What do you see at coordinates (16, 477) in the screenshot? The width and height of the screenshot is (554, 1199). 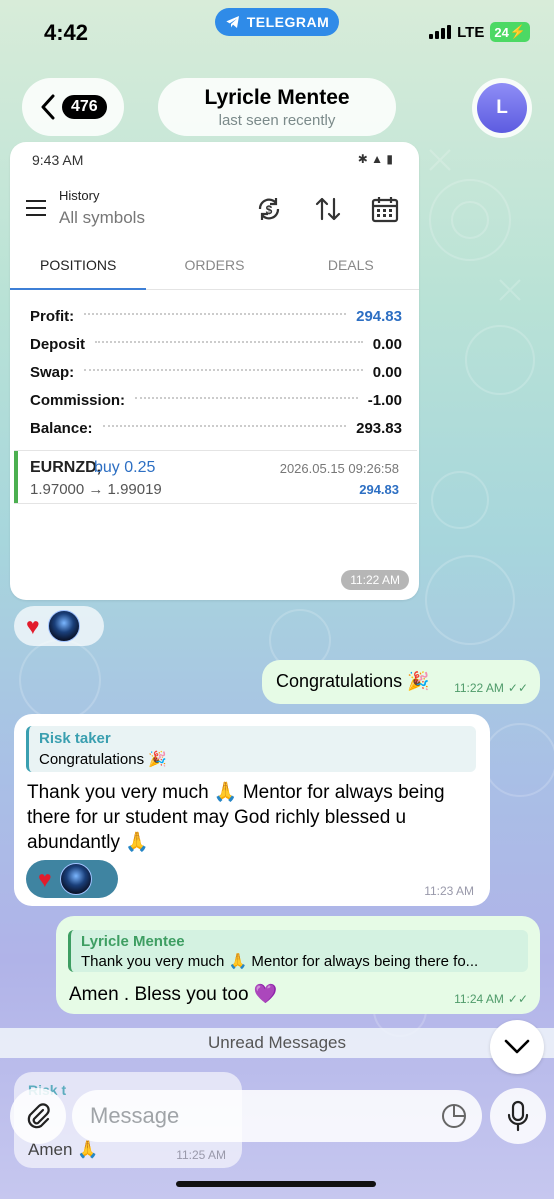 I see `deal-status-bar` at bounding box center [16, 477].